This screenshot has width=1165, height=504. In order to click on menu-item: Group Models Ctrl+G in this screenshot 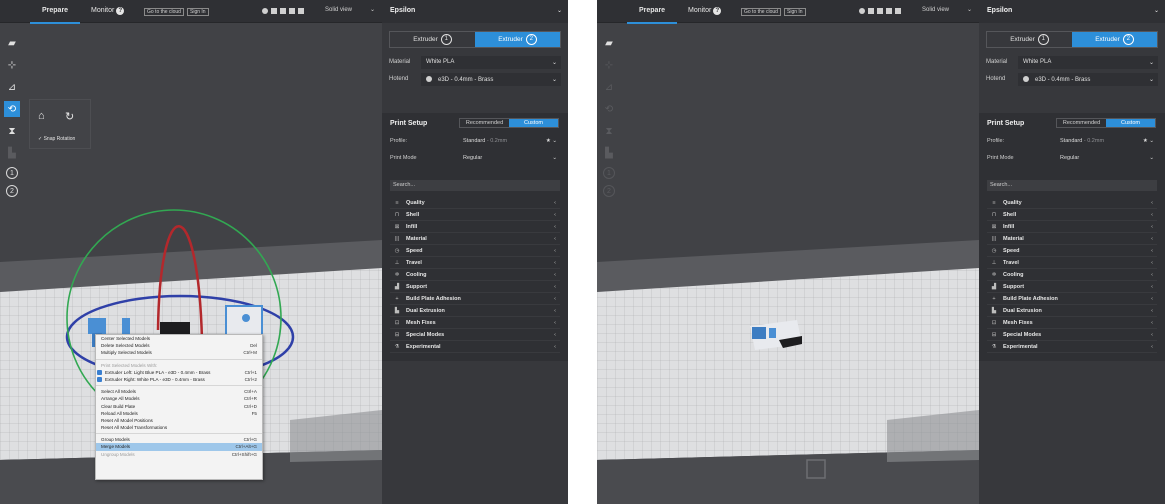, I will do `click(179, 439)`.